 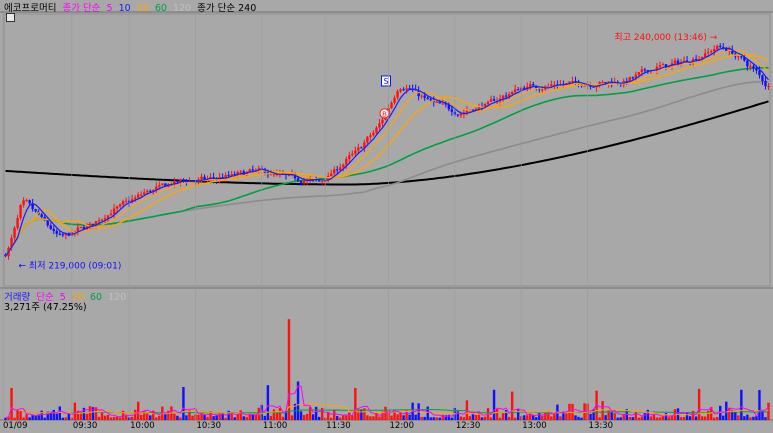 What do you see at coordinates (15, 425) in the screenshot?
I see `time-tick-label: 01/09` at bounding box center [15, 425].